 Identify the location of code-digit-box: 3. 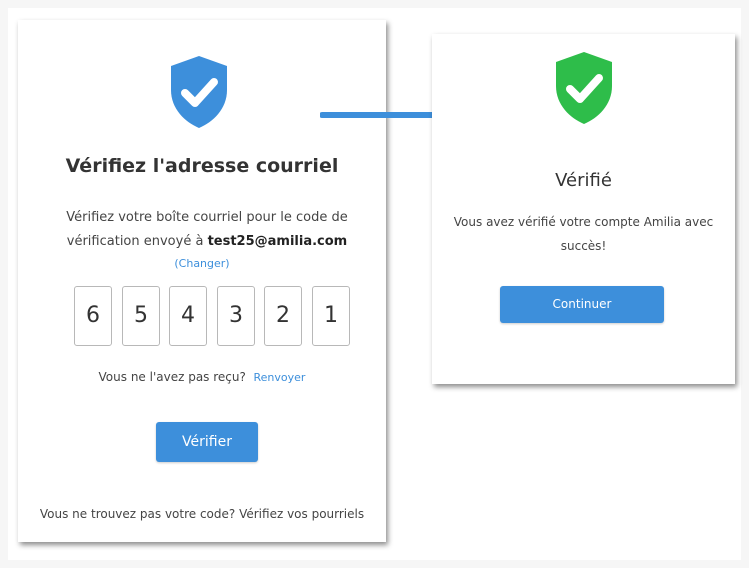
(236, 316).